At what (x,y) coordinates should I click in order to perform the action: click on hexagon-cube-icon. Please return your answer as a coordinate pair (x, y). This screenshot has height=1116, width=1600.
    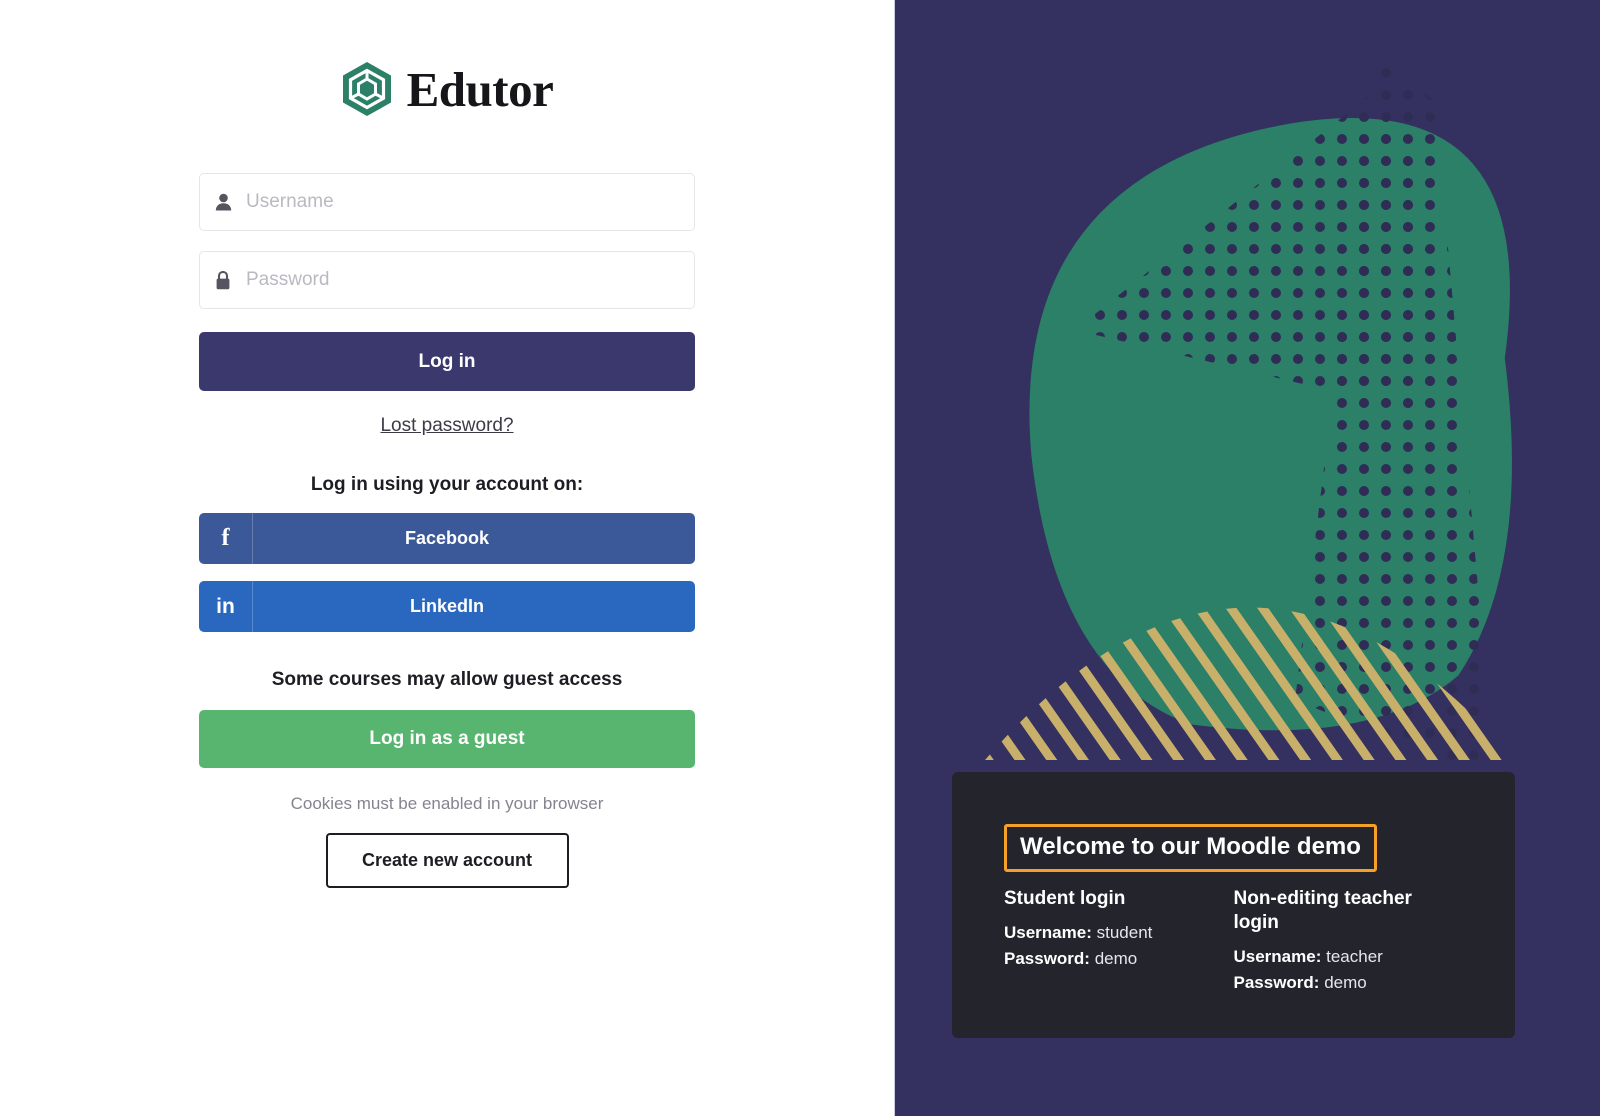
    Looking at the image, I should click on (366, 89).